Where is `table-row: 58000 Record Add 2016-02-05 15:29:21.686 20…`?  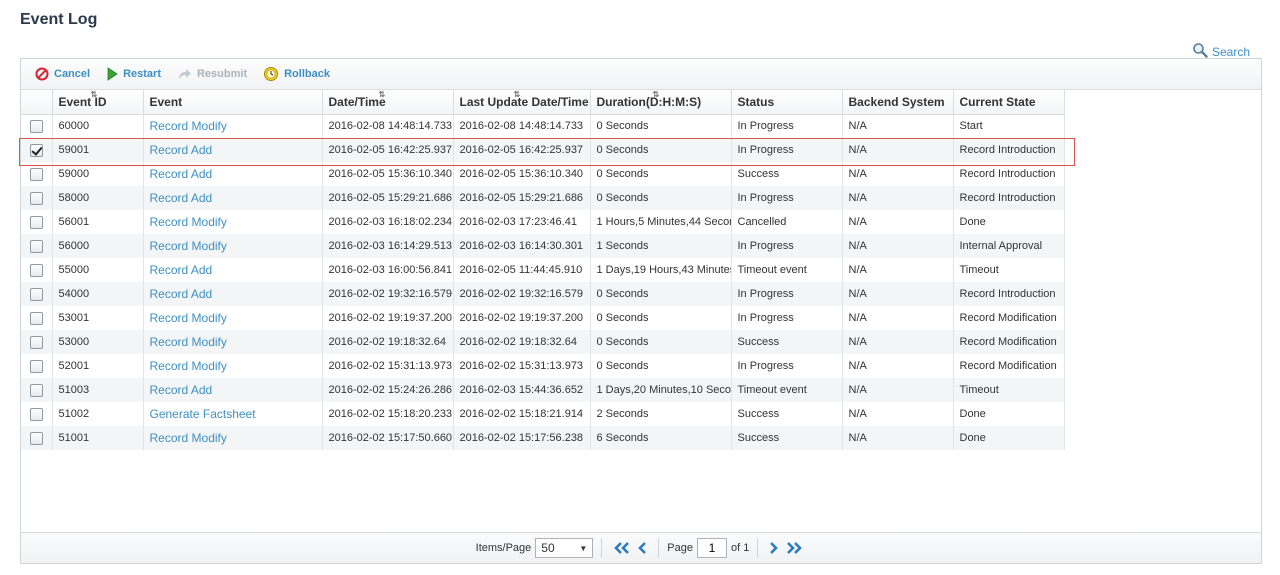 table-row: 58000 Record Add 2016-02-05 15:29:21.686 20… is located at coordinates (543, 198).